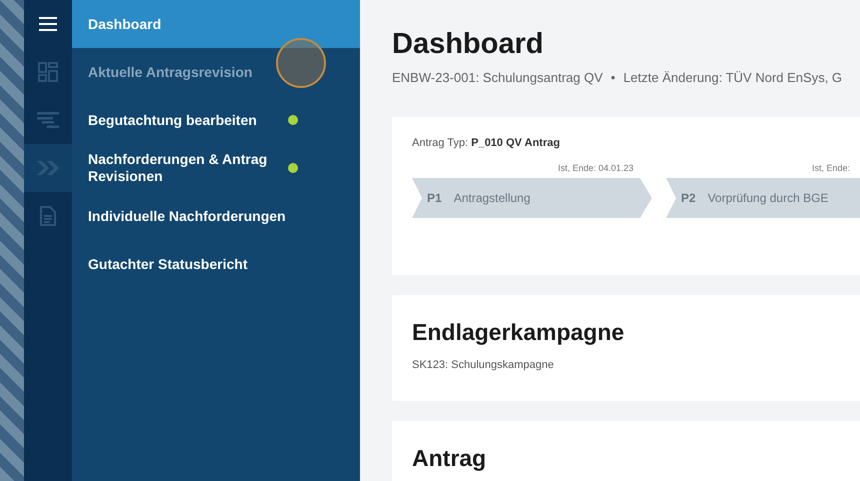  What do you see at coordinates (497, 77) in the screenshot?
I see `application-id: ENBW-23-001: Schulungsantrag QV` at bounding box center [497, 77].